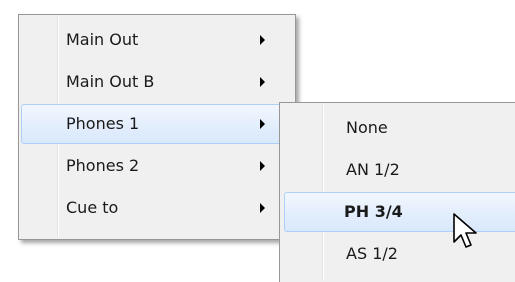 Image resolution: width=515 pixels, height=282 pixels. What do you see at coordinates (157, 82) in the screenshot?
I see `menu-item-main-out-b: Main Out B` at bounding box center [157, 82].